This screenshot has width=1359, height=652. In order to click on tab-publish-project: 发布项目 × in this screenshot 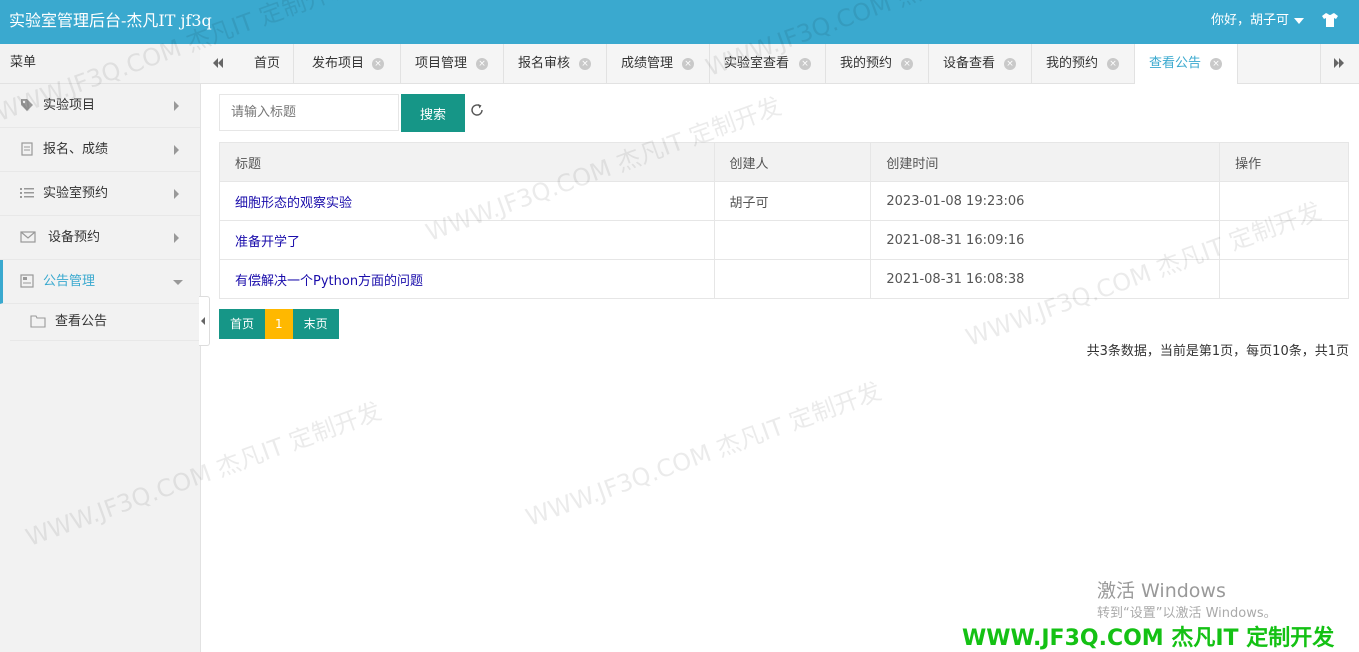, I will do `click(347, 63)`.